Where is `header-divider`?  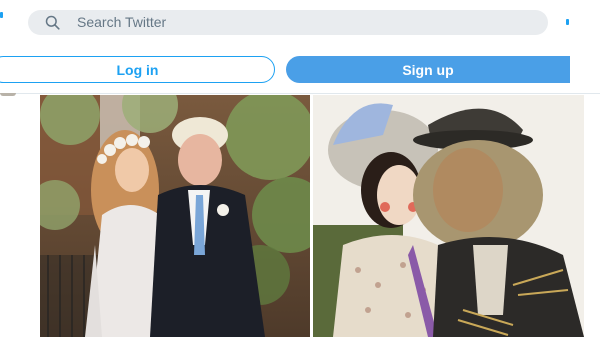
header-divider is located at coordinates (300, 93).